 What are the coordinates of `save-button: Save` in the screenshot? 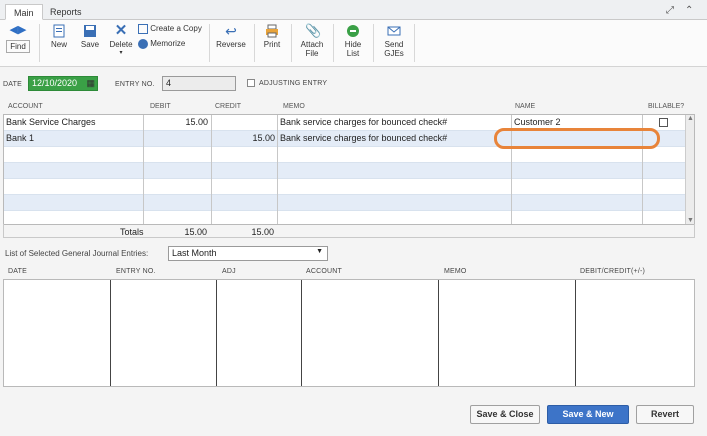 It's located at (90, 36).